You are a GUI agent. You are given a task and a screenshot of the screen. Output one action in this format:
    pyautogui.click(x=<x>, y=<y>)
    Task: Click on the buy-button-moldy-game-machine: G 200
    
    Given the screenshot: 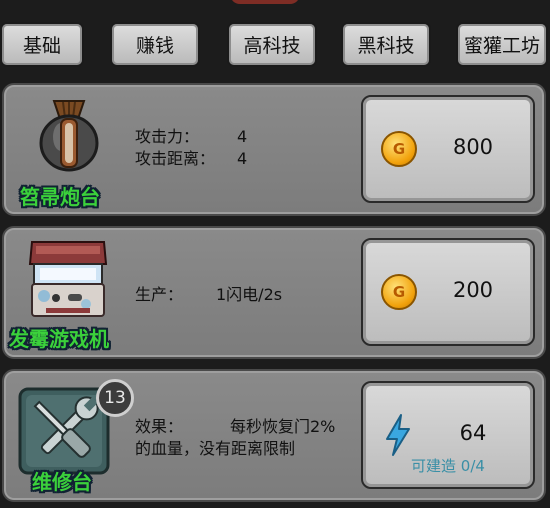 What is the action you would take?
    pyautogui.click(x=448, y=292)
    